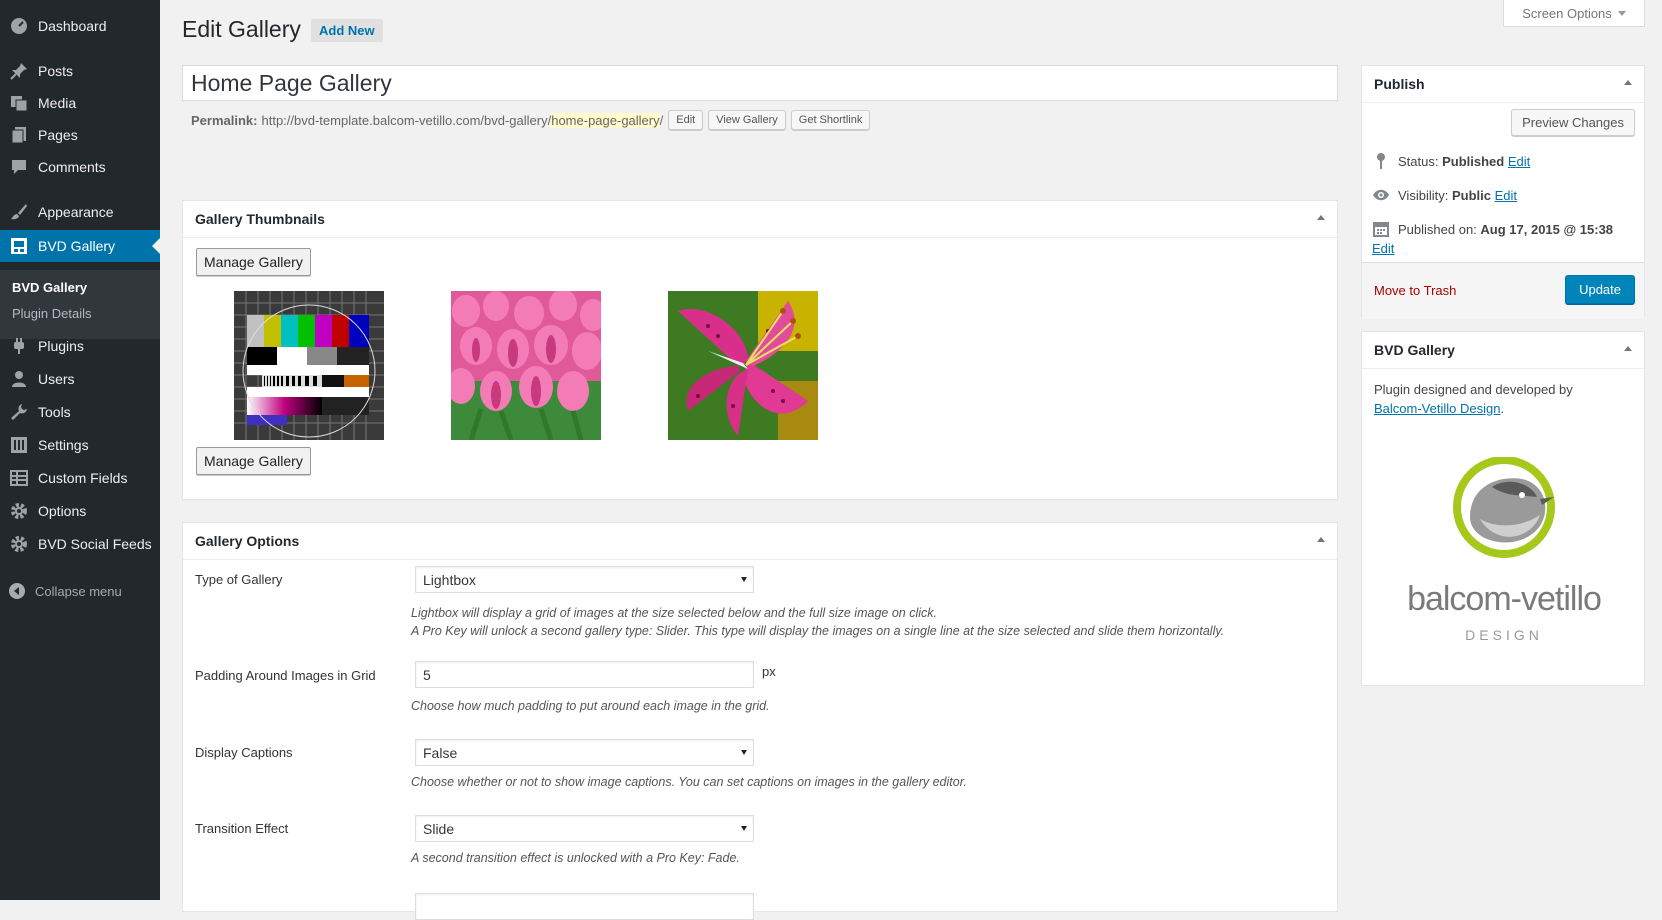 This screenshot has height=920, width=1662. What do you see at coordinates (584, 828) in the screenshot?
I see `transition-effect-select: Slide` at bounding box center [584, 828].